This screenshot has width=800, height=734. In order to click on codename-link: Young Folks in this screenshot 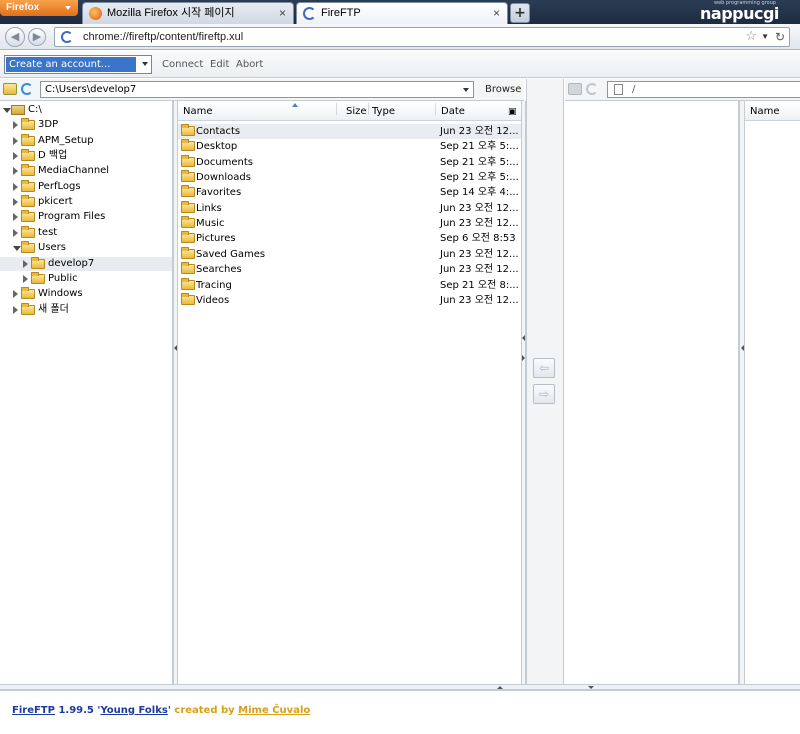, I will do `click(133, 710)`.